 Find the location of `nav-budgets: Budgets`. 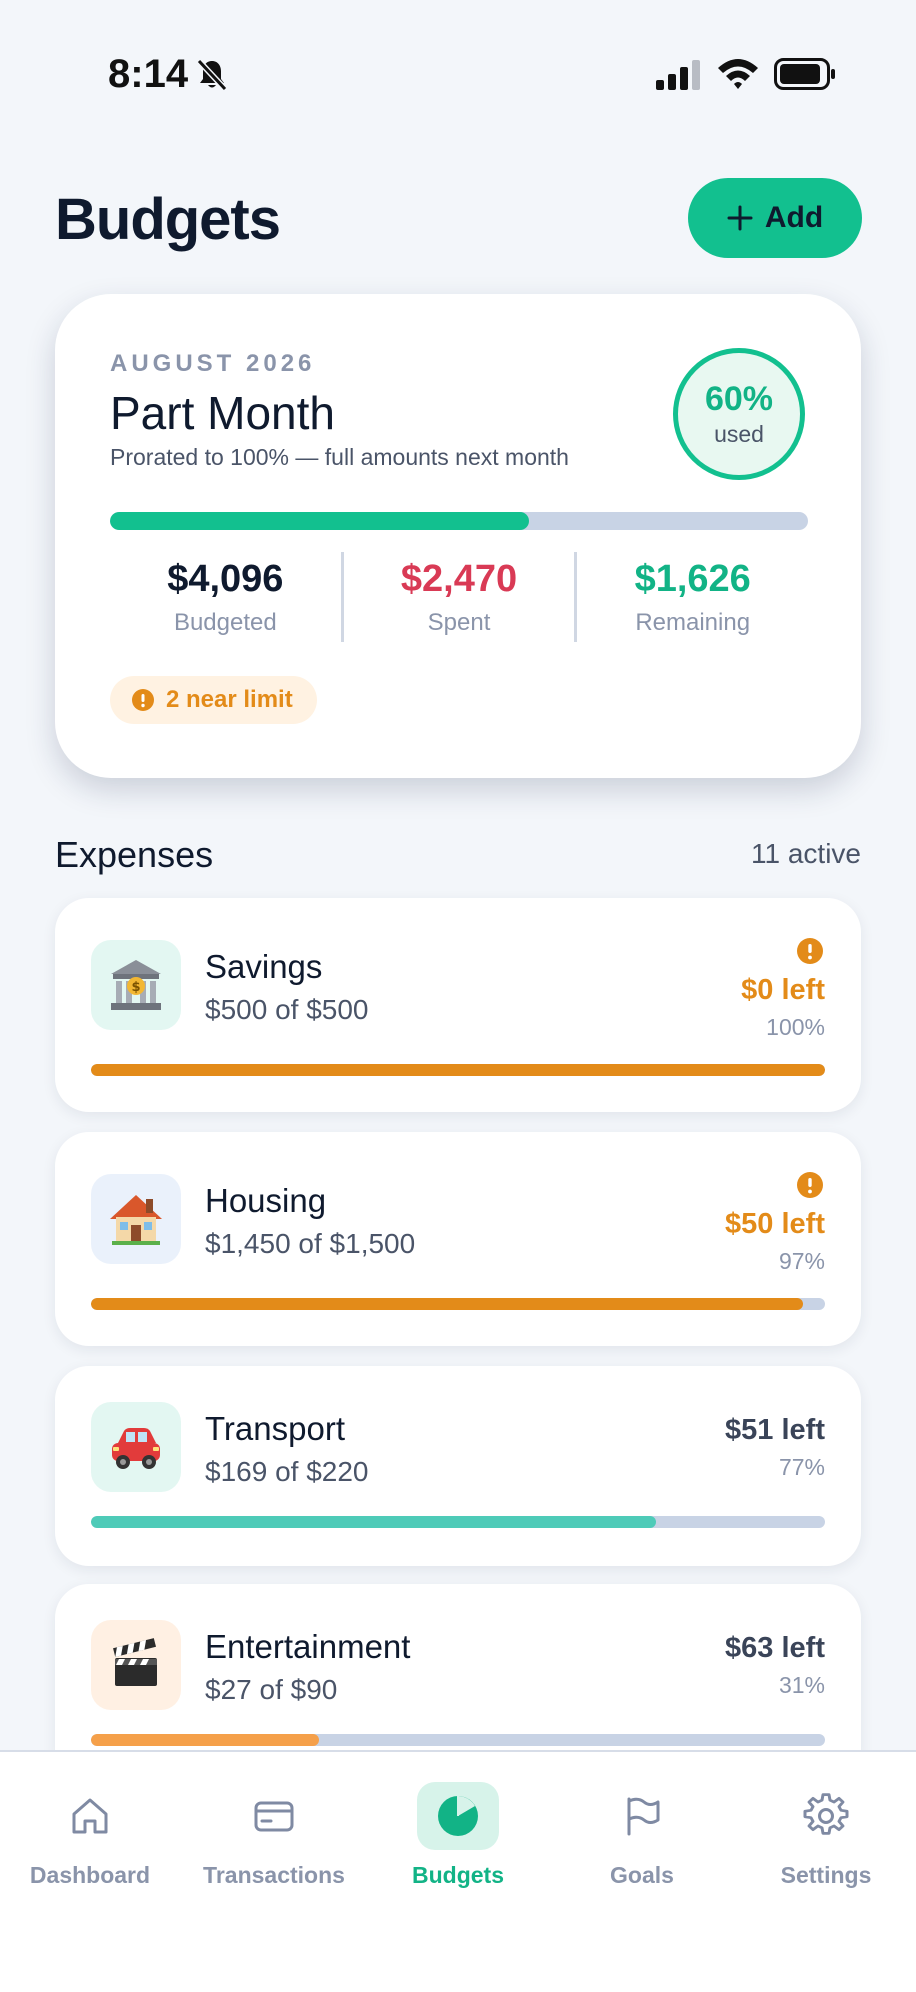

nav-budgets: Budgets is located at coordinates (458, 1852).